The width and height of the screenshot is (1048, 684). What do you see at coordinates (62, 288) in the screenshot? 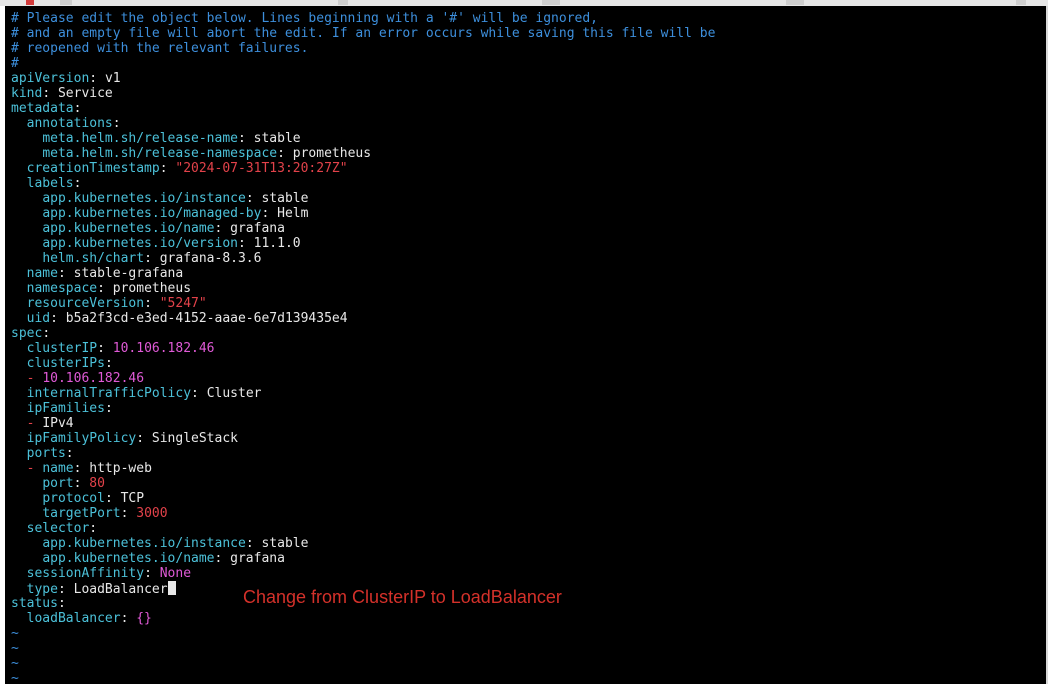
I see `yaml-key: namespace` at bounding box center [62, 288].